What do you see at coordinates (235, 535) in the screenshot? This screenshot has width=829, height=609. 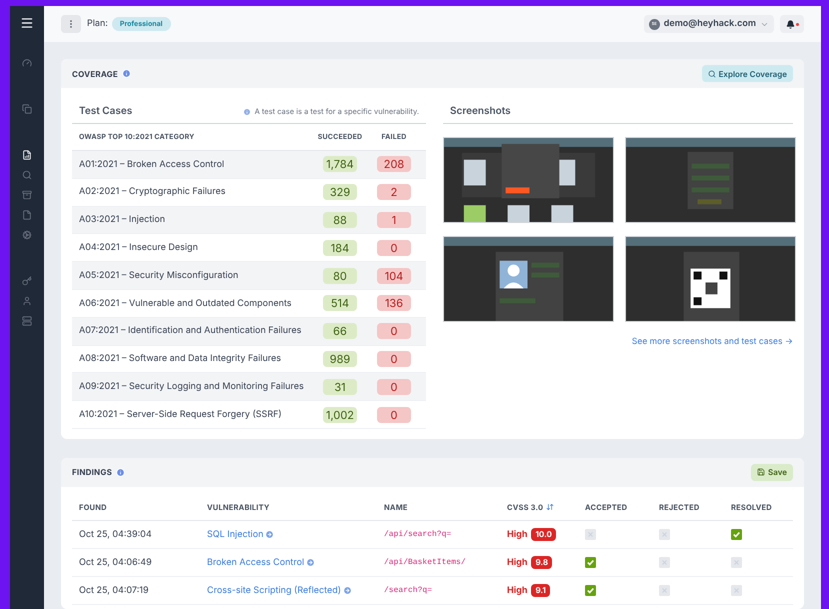 I see `vulnerability-link: SQL Injection` at bounding box center [235, 535].